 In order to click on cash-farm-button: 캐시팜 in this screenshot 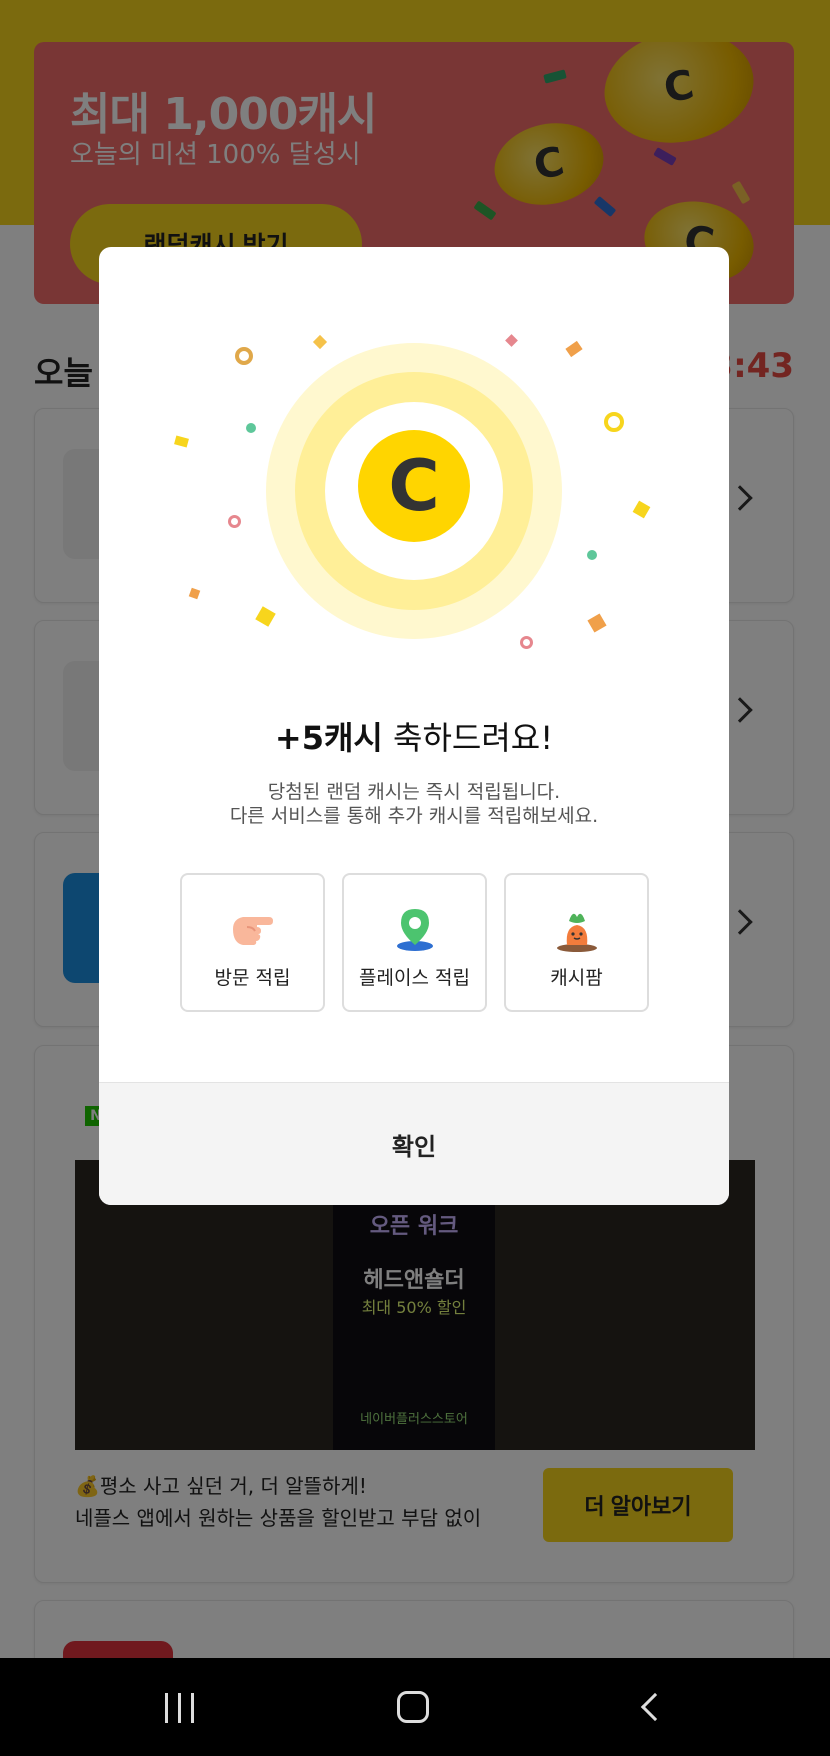, I will do `click(576, 942)`.